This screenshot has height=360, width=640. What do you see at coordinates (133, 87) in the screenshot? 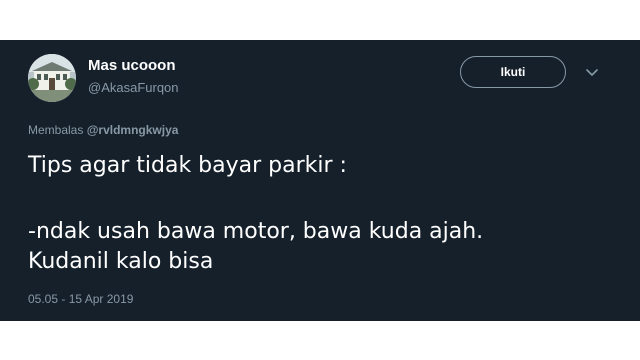
I see `user-handle: @AkasaFurqon` at bounding box center [133, 87].